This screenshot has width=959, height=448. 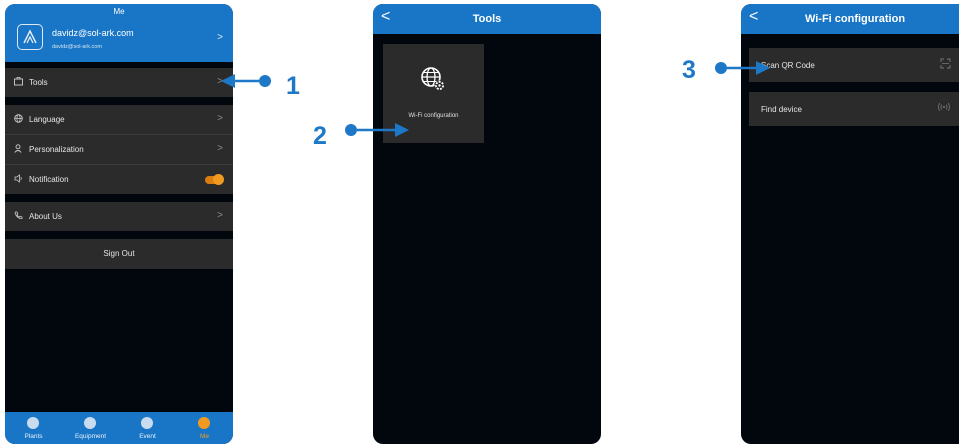 I want to click on sign-out-button: Sign Out, so click(x=119, y=254).